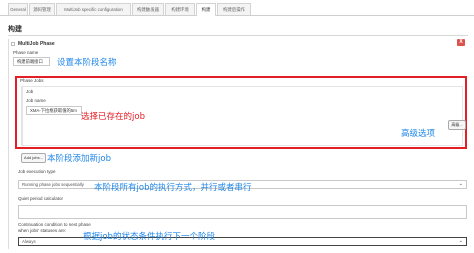 The height and width of the screenshot is (253, 474). I want to click on continuation-value: Always, so click(29, 241).